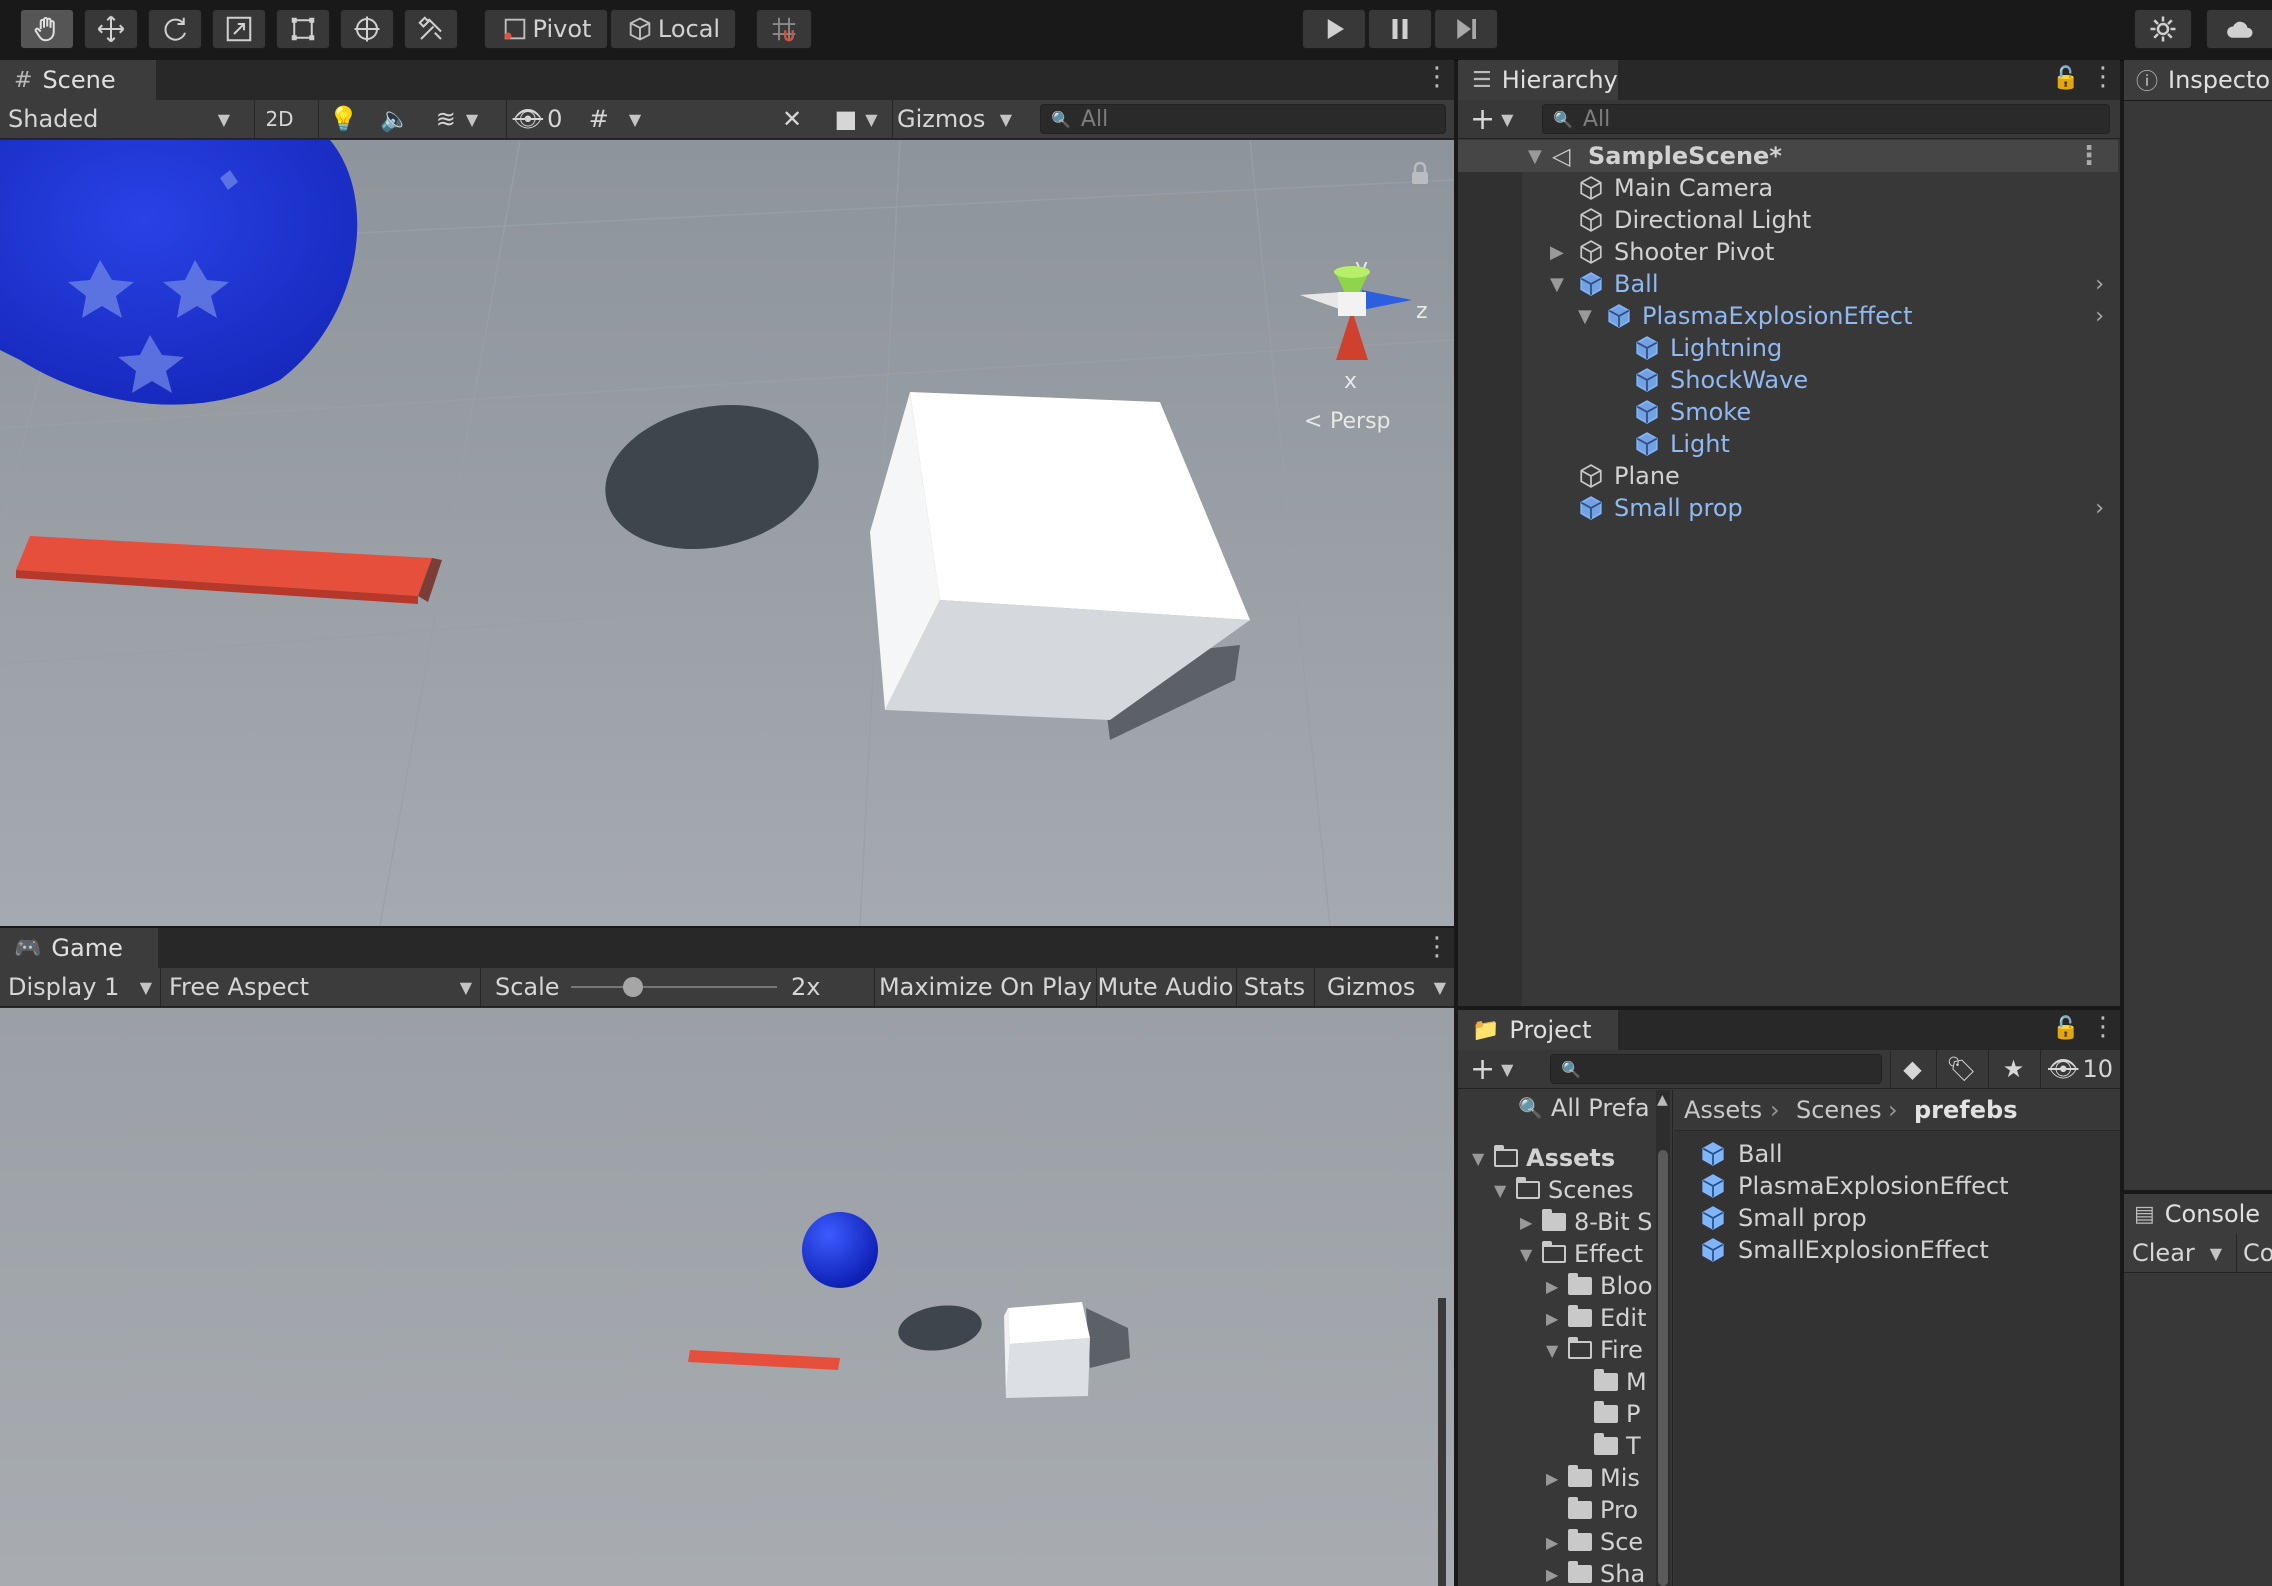 This screenshot has width=2272, height=1586. Describe the element at coordinates (1788, 156) in the screenshot. I see `scene-root-row: ▼ ◁ SampleScene* ⋮` at that location.